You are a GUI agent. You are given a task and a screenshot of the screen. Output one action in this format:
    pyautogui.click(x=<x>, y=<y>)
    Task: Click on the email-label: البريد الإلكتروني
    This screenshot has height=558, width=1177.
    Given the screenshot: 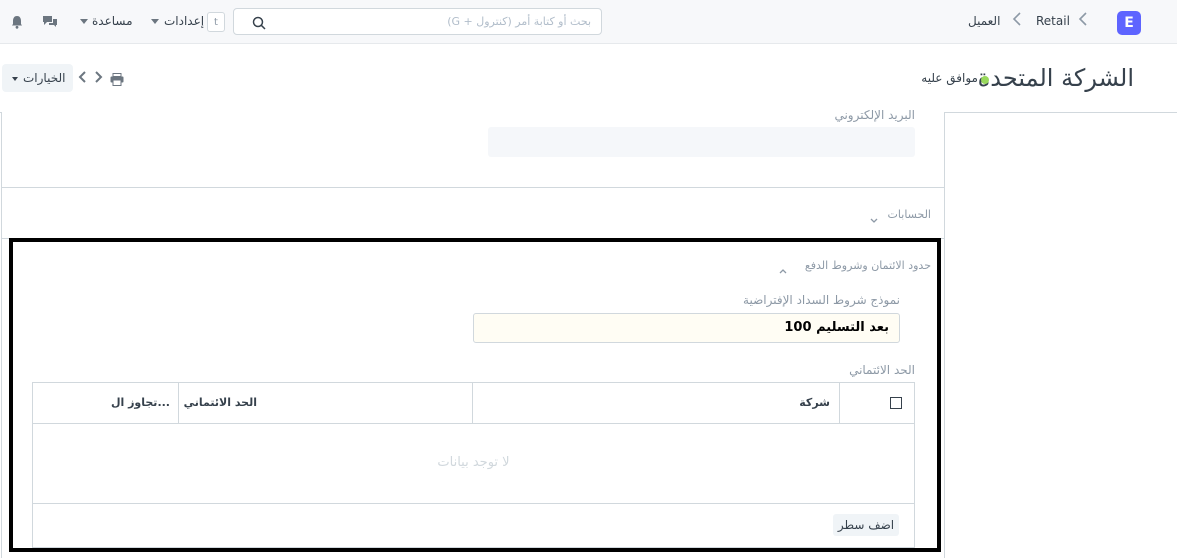 What is the action you would take?
    pyautogui.click(x=874, y=115)
    